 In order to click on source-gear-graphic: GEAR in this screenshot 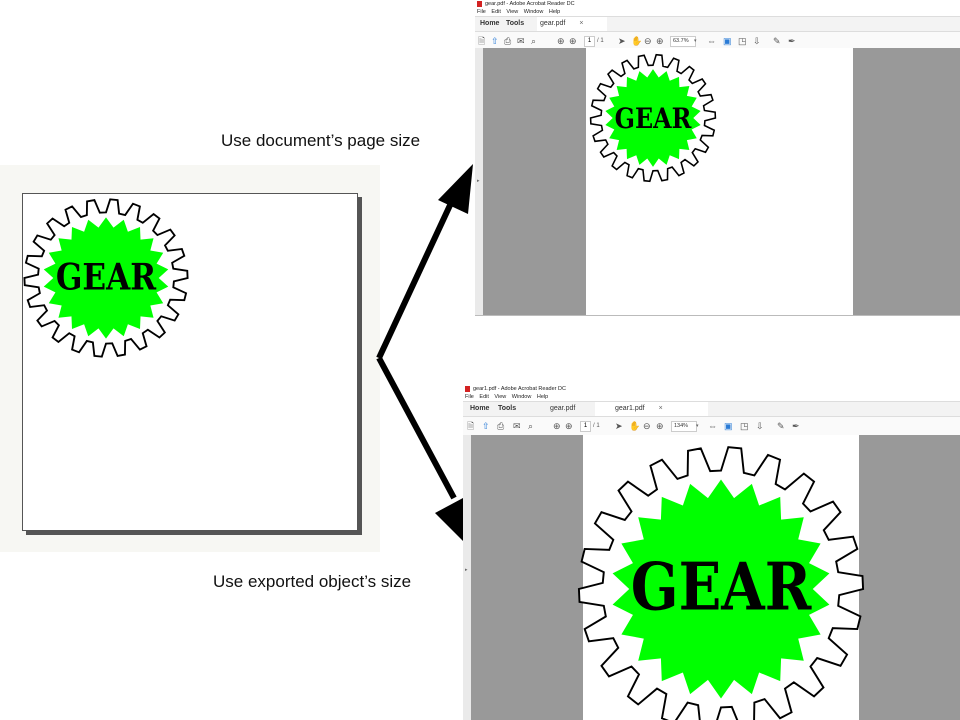, I will do `click(106, 278)`.